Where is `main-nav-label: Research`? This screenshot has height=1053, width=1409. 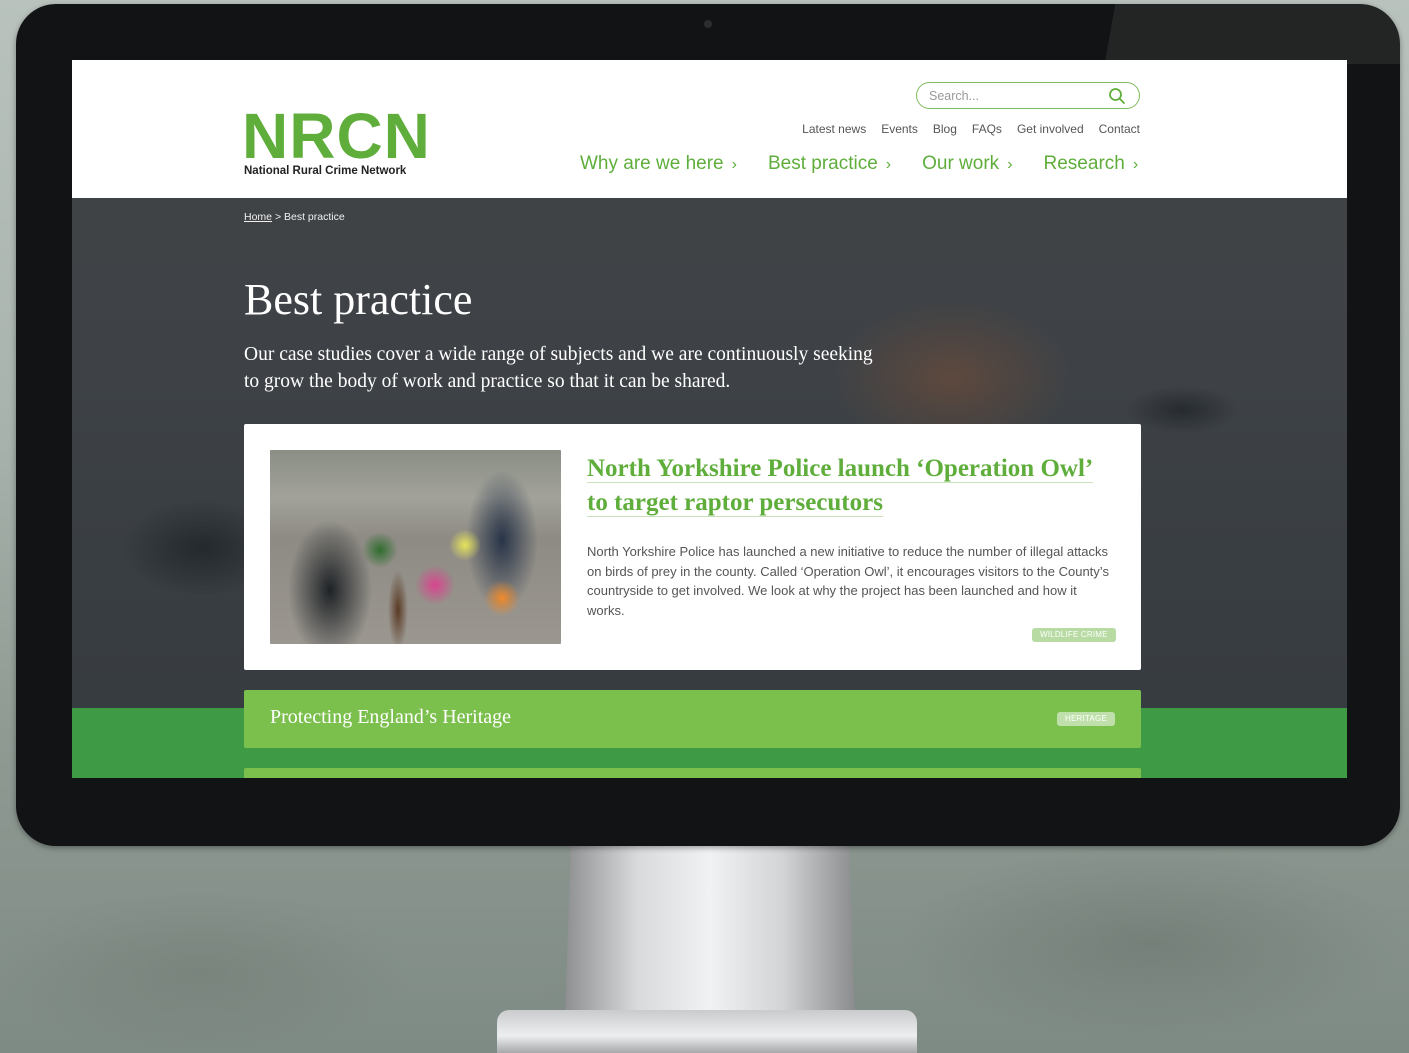 main-nav-label: Research is located at coordinates (1084, 163).